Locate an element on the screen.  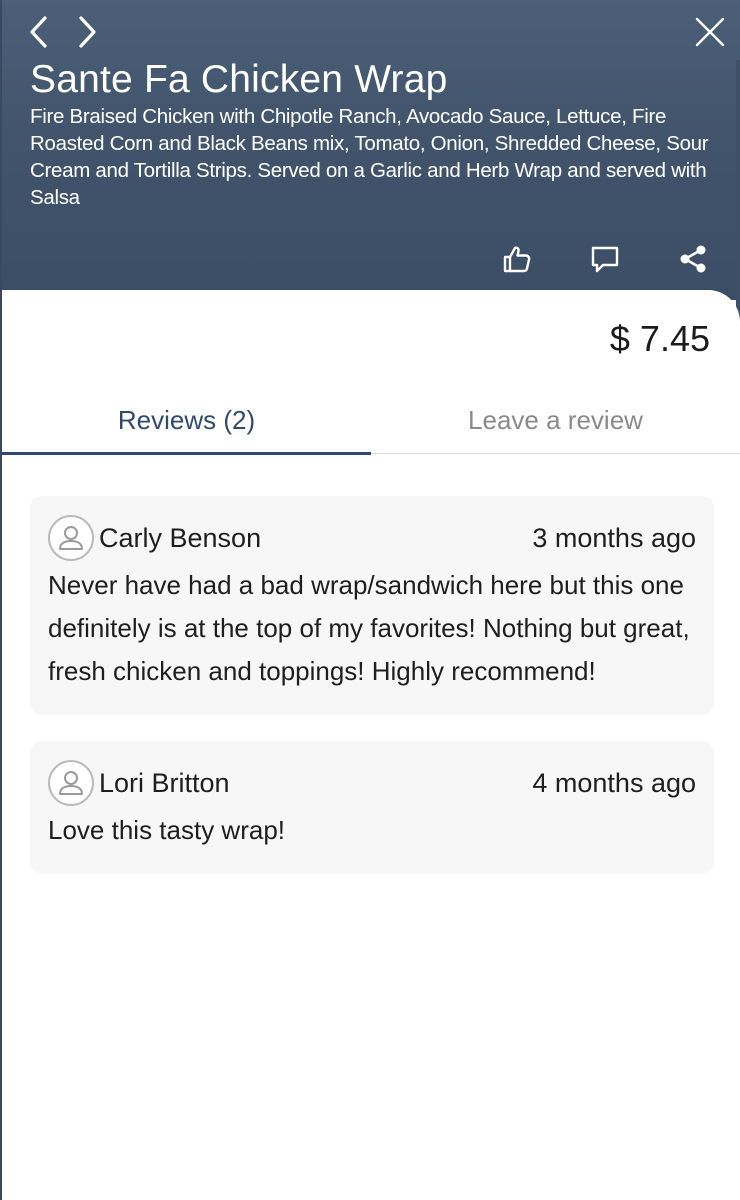
forward-button is located at coordinates (88, 32).